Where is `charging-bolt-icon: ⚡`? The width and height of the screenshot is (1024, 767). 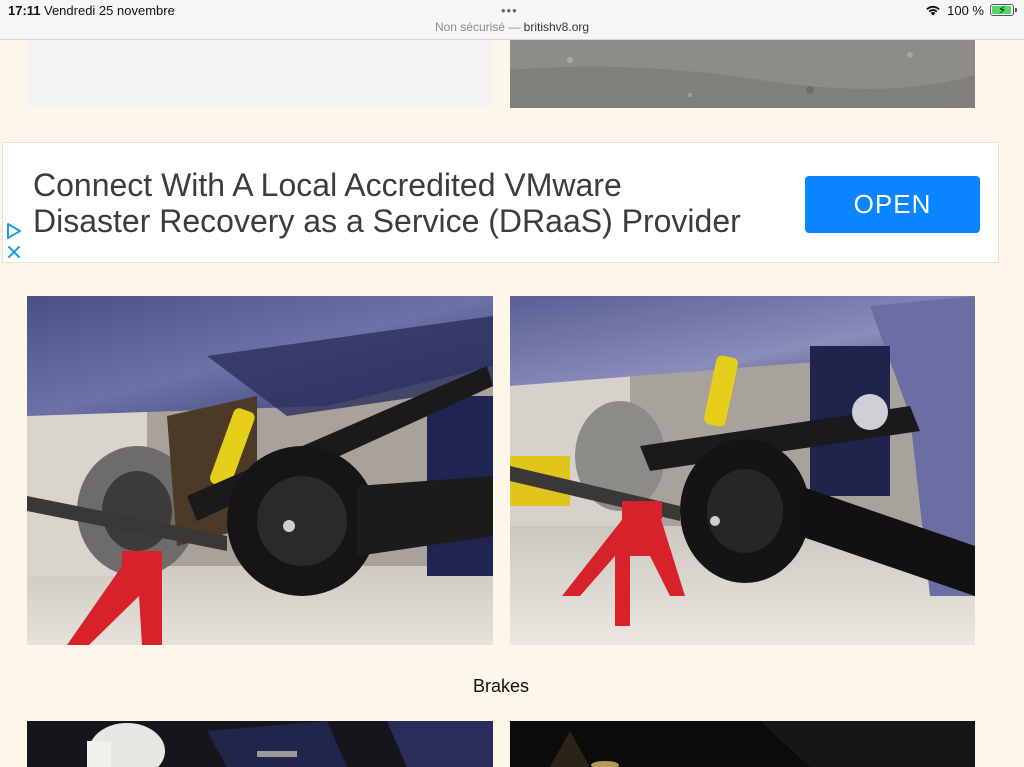 charging-bolt-icon: ⚡ is located at coordinates (1002, 10).